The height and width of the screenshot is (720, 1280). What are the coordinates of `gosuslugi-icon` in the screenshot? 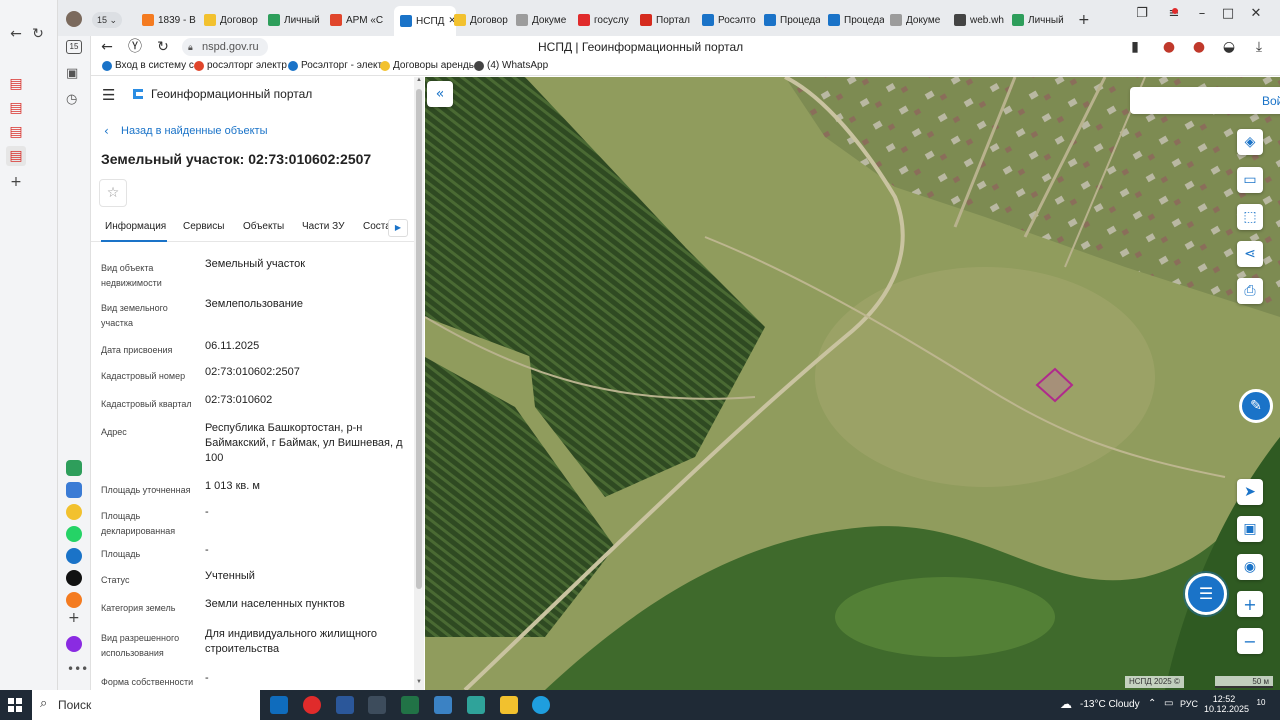 It's located at (74, 468).